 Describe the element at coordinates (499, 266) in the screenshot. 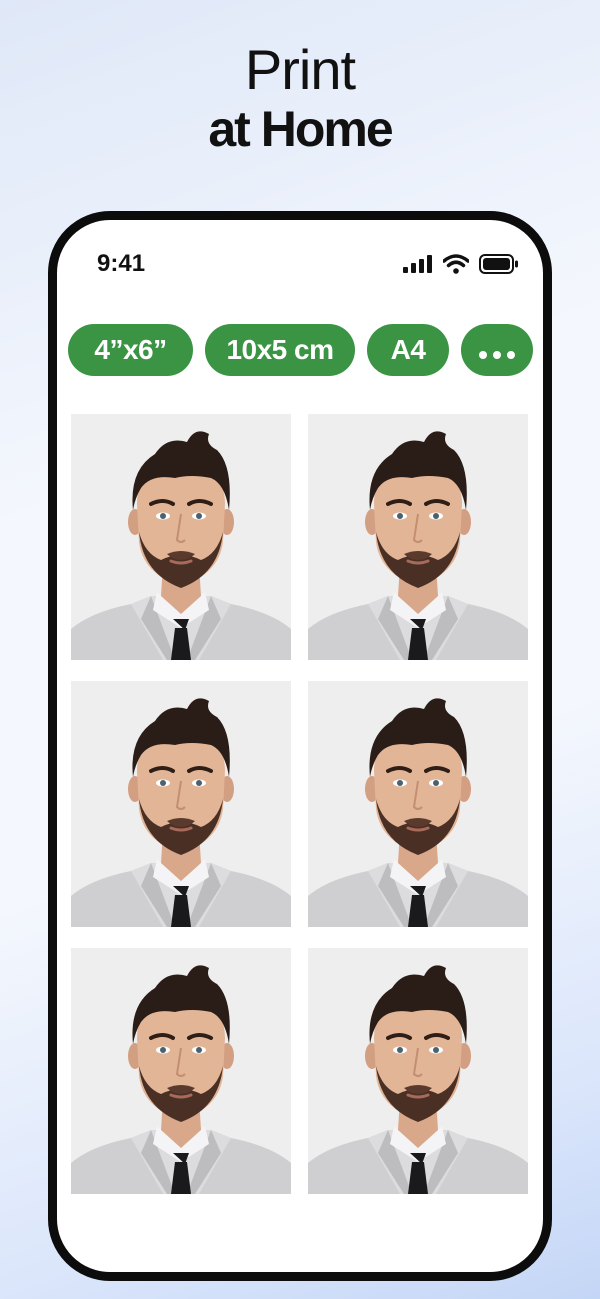

I see `battery-icon` at that location.